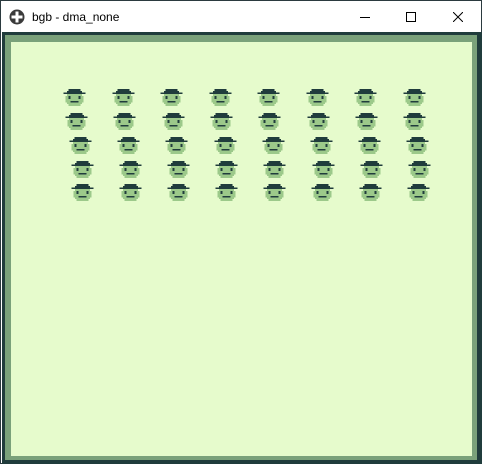 Image resolution: width=482 pixels, height=464 pixels. I want to click on minimize-button, so click(365, 16).